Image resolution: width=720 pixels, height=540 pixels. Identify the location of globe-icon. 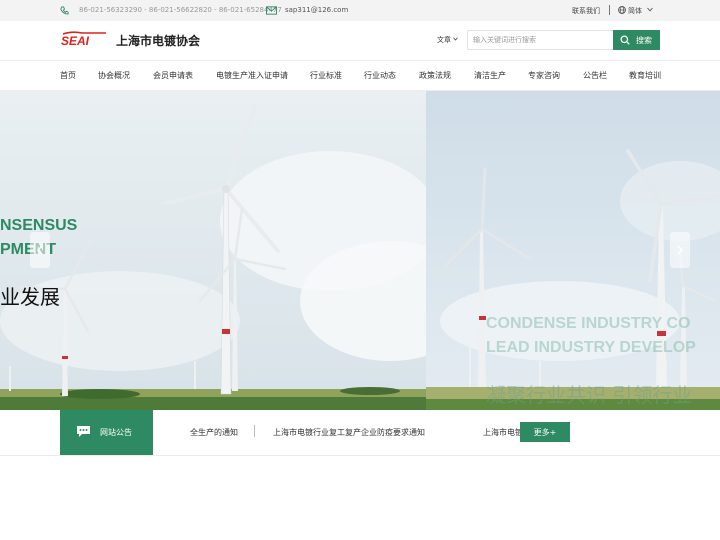
(622, 10).